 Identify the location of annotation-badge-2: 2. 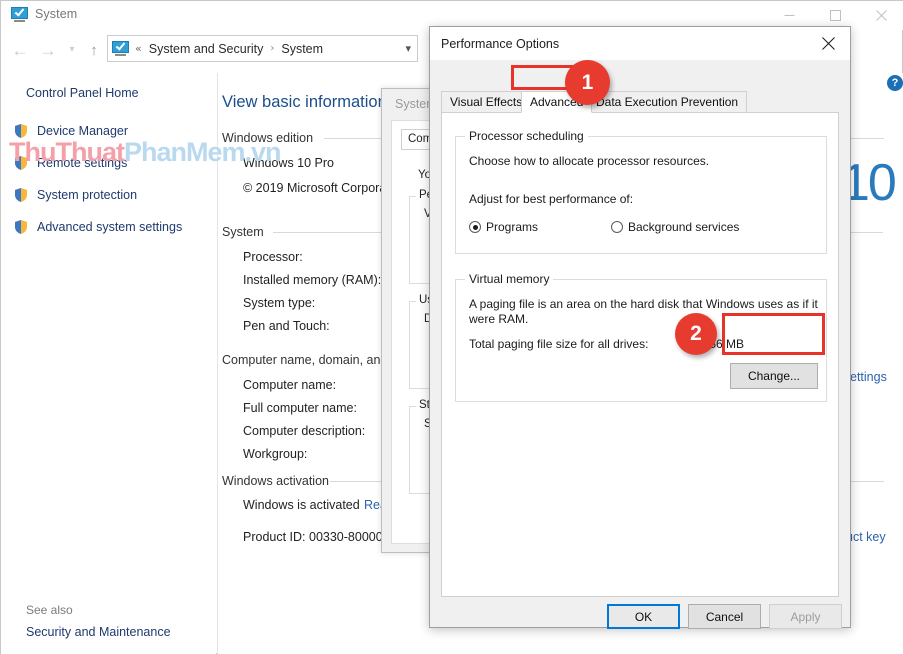
(696, 334).